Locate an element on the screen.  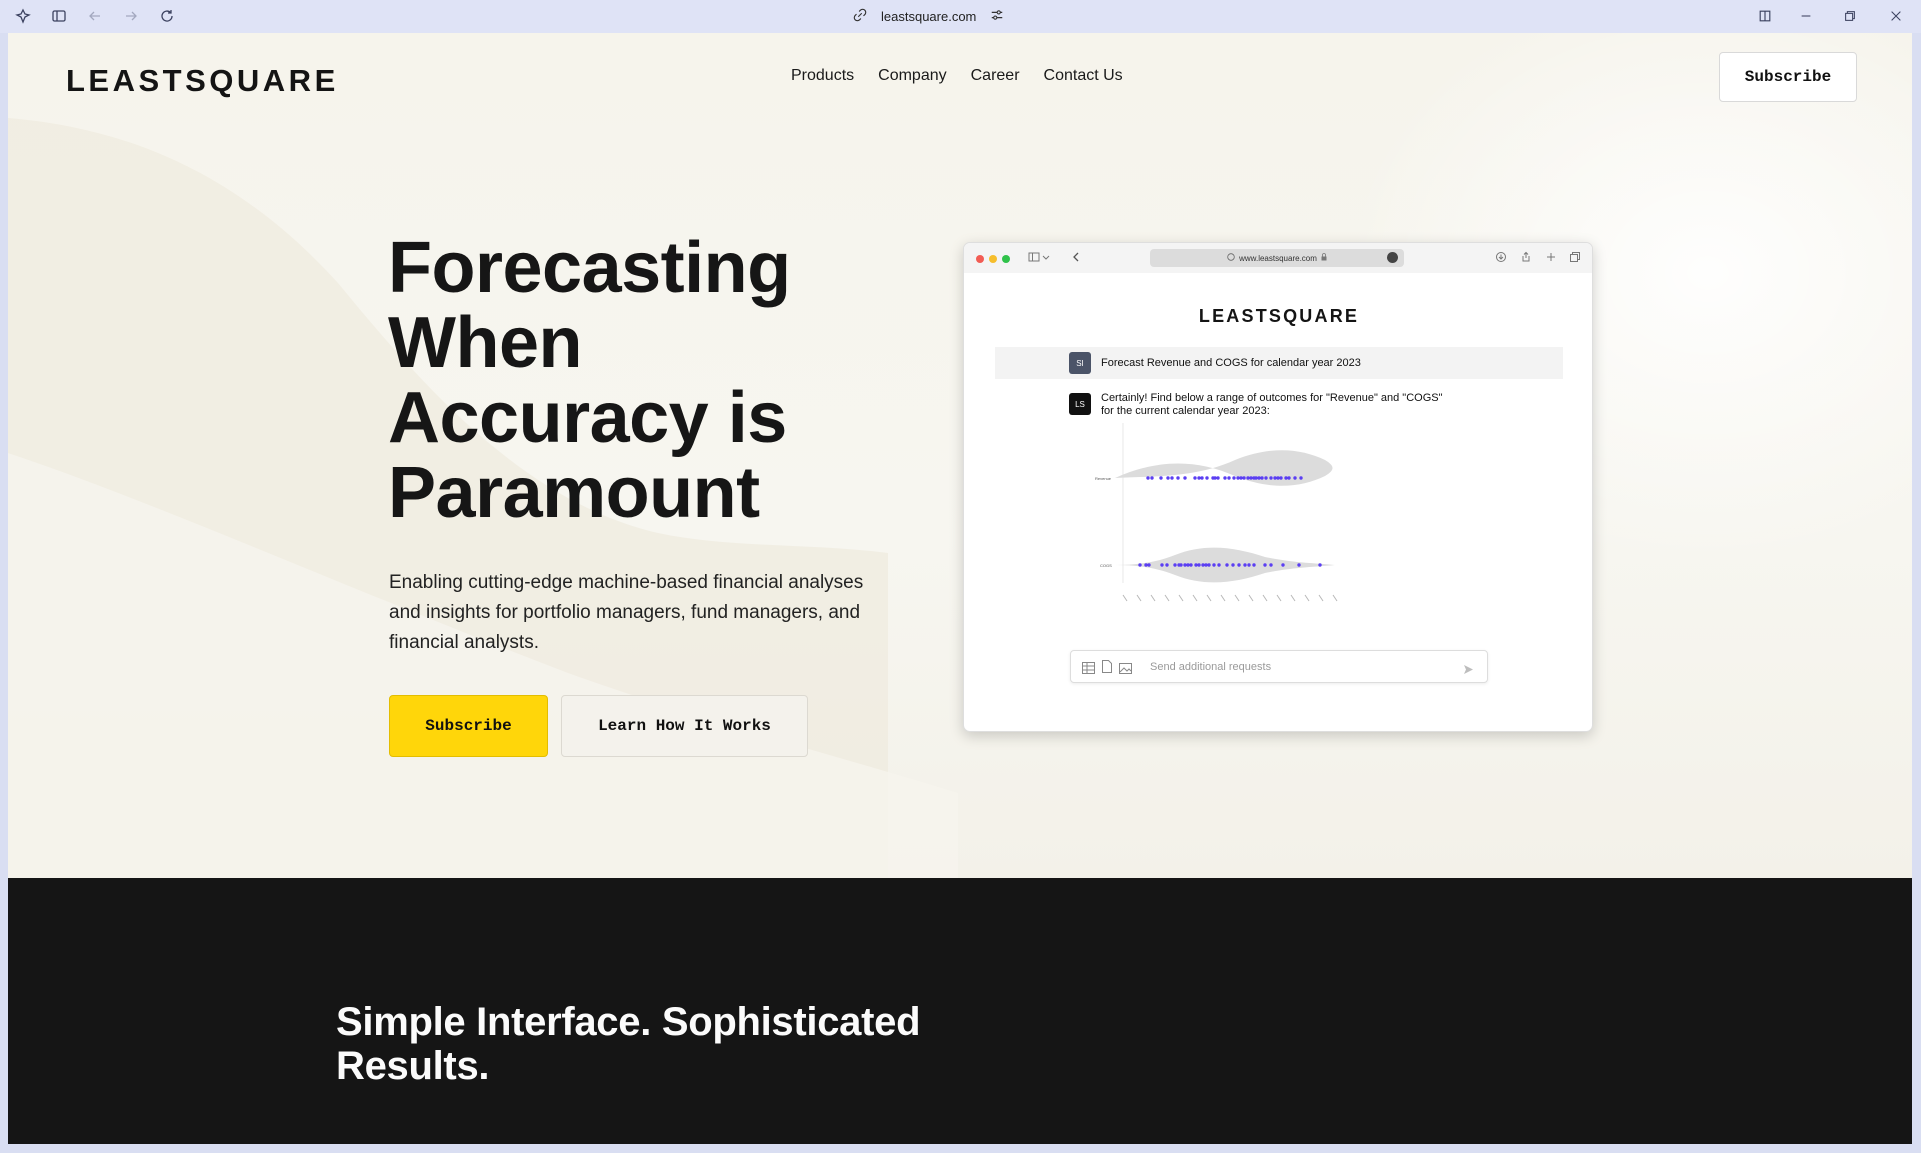
minimize-icon is located at coordinates (1806, 16).